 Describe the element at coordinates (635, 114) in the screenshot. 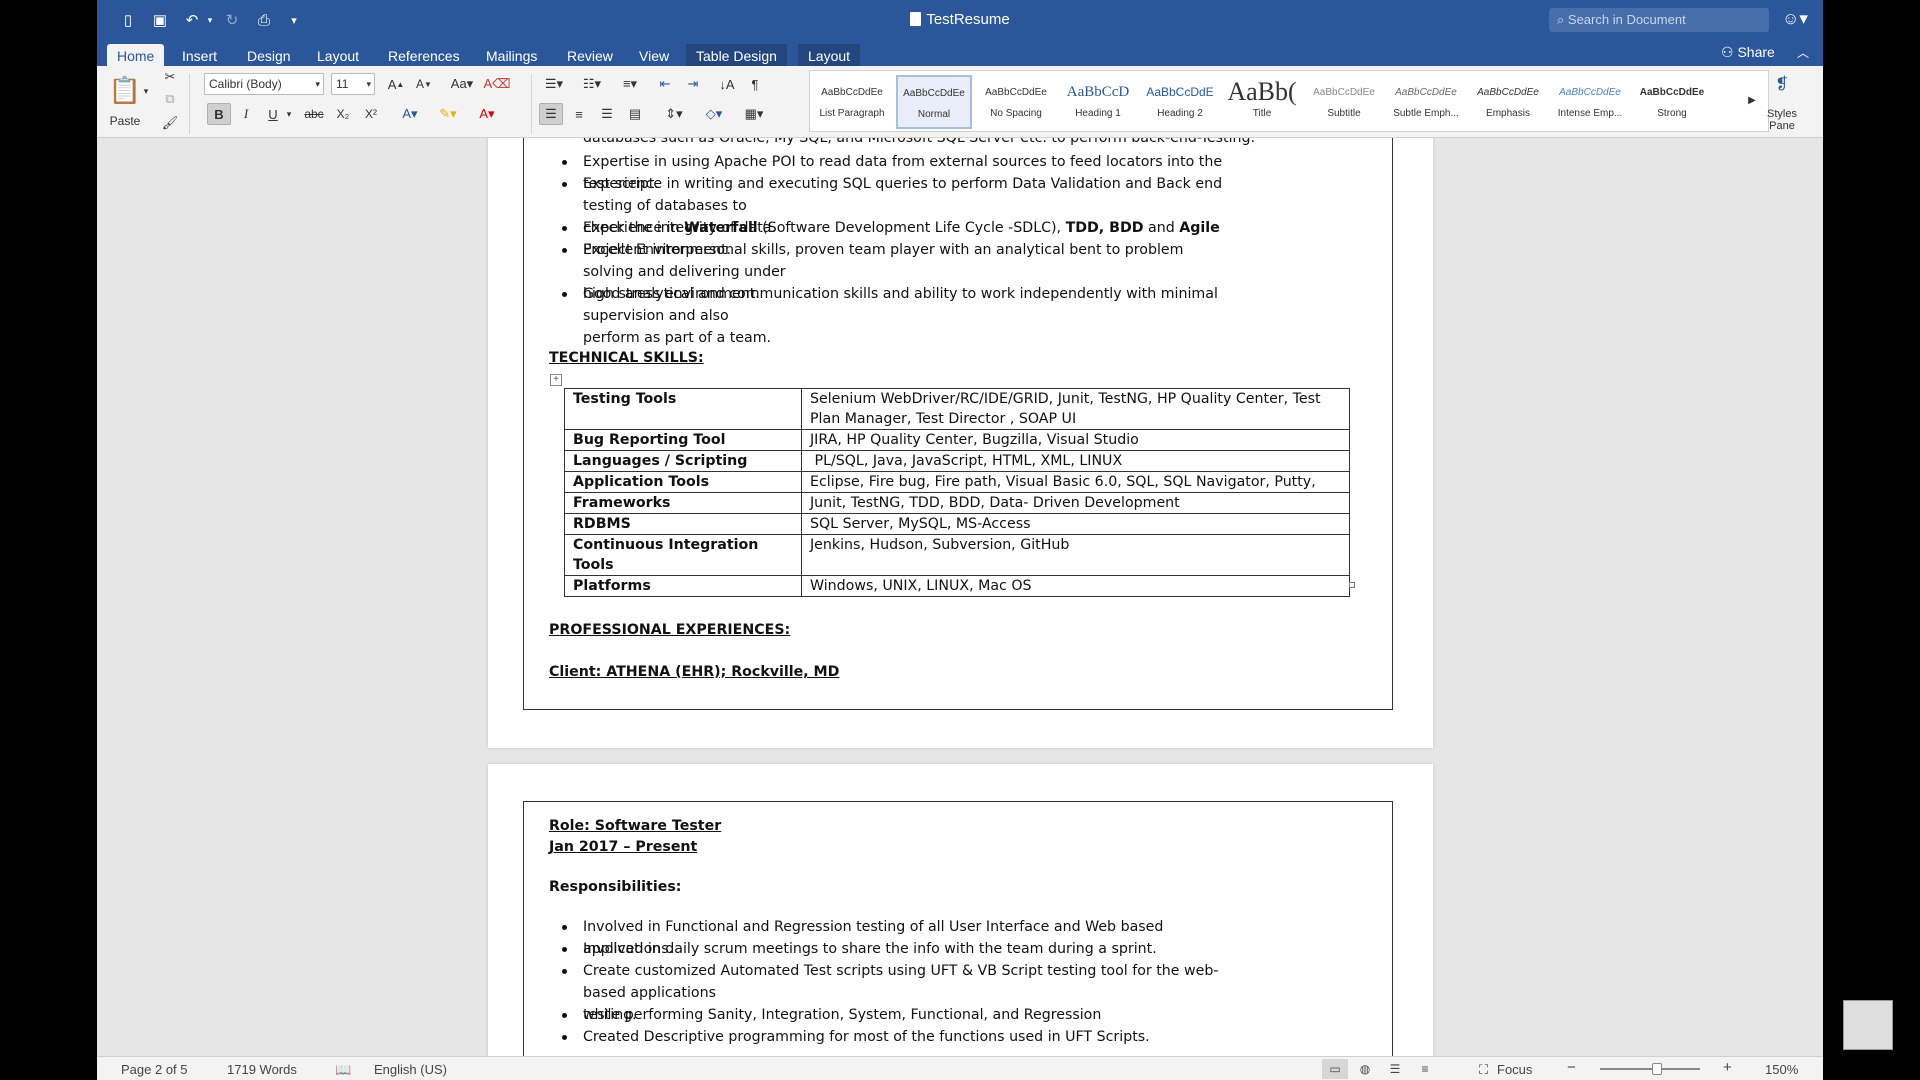

I see `justify-icon: ▤` at that location.